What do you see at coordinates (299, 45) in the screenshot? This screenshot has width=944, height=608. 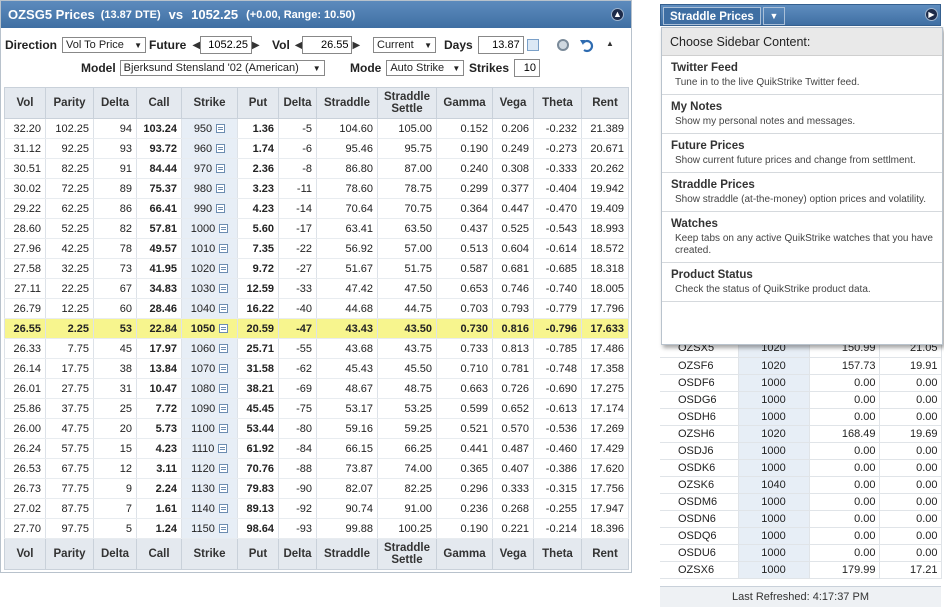 I see `vol-decrement-icon: ◀` at bounding box center [299, 45].